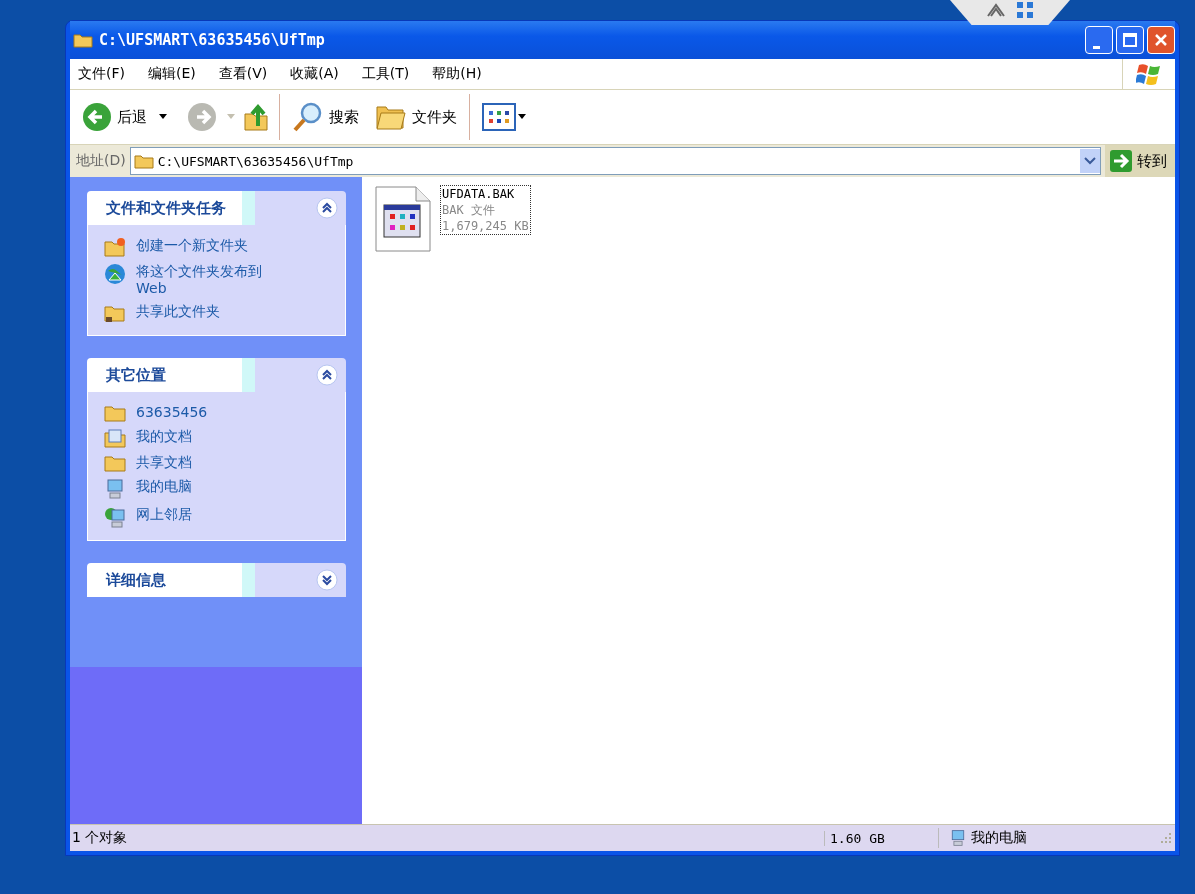  What do you see at coordinates (216, 208) in the screenshot?
I see `panel-header: 文件和文件夹任务` at bounding box center [216, 208].